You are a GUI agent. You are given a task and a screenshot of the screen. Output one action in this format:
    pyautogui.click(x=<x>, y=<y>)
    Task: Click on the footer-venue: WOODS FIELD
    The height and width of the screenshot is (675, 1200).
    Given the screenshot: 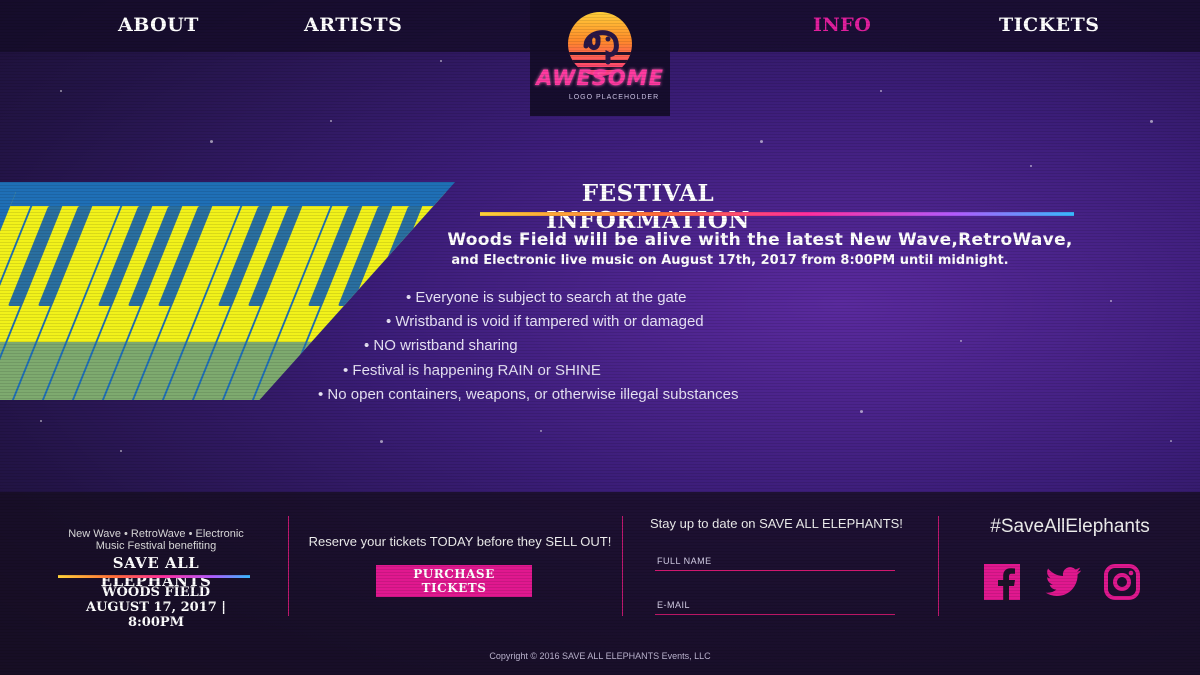 What is the action you would take?
    pyautogui.click(x=156, y=592)
    